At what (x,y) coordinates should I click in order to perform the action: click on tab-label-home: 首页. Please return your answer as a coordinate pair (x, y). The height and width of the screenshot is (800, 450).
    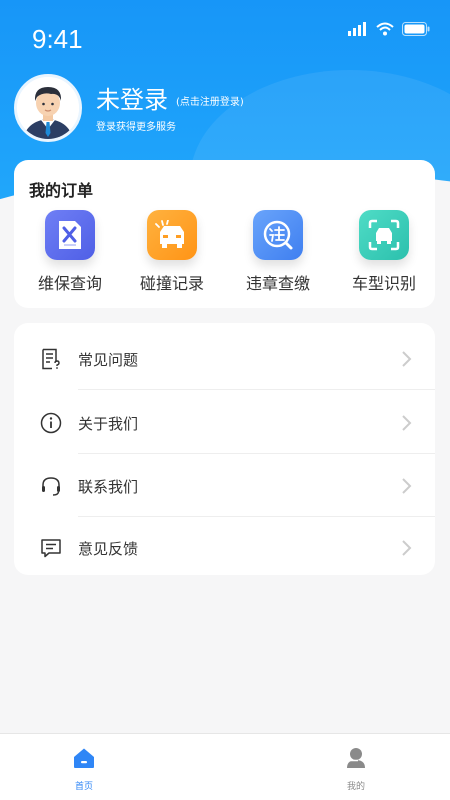
    Looking at the image, I should click on (83, 787).